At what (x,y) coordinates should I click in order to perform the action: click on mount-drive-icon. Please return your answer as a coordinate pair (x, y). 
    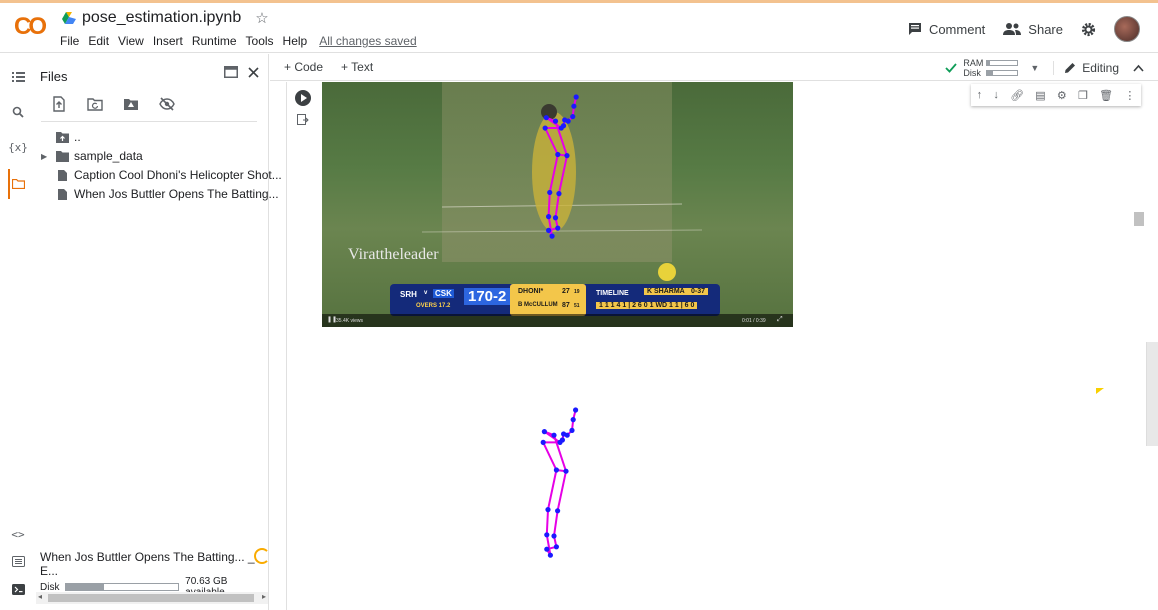
    Looking at the image, I should click on (131, 104).